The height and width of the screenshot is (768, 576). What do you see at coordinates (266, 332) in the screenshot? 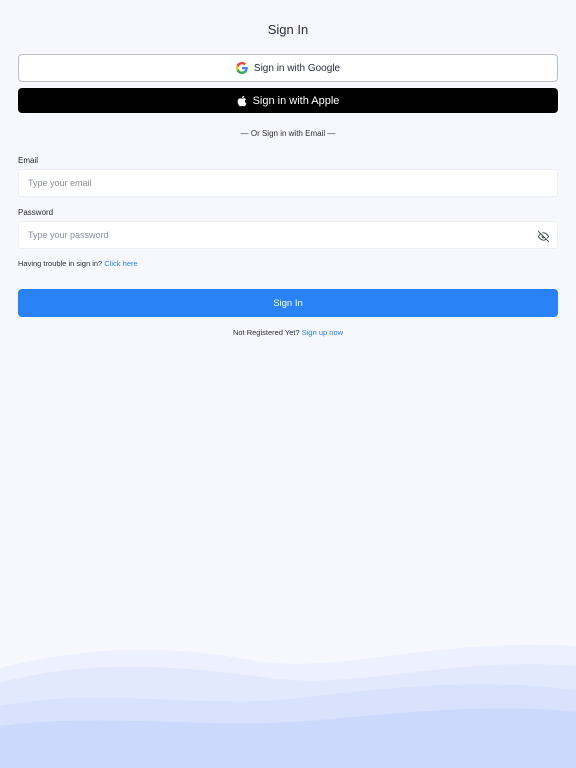
I see `register-text: Not Registered Yet?` at bounding box center [266, 332].